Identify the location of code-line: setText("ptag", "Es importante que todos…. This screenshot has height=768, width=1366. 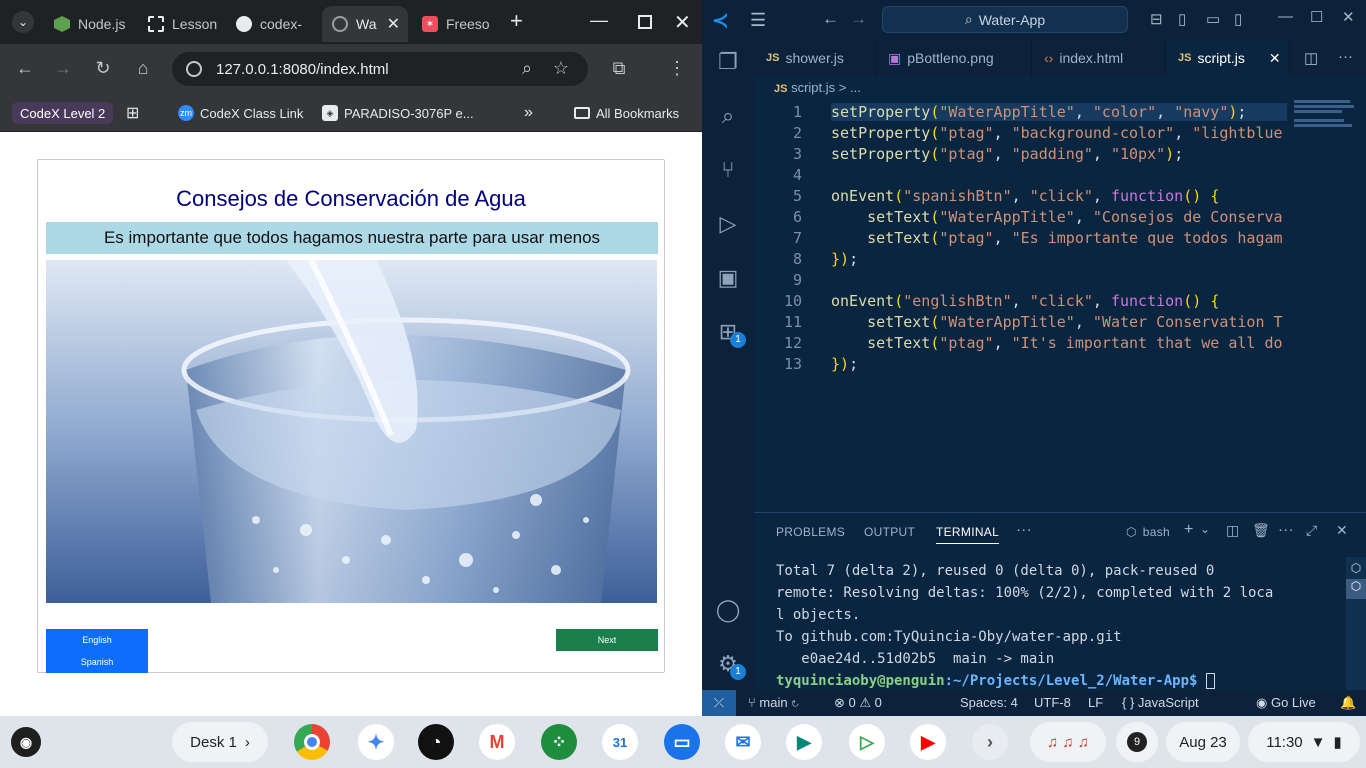
(1059, 238).